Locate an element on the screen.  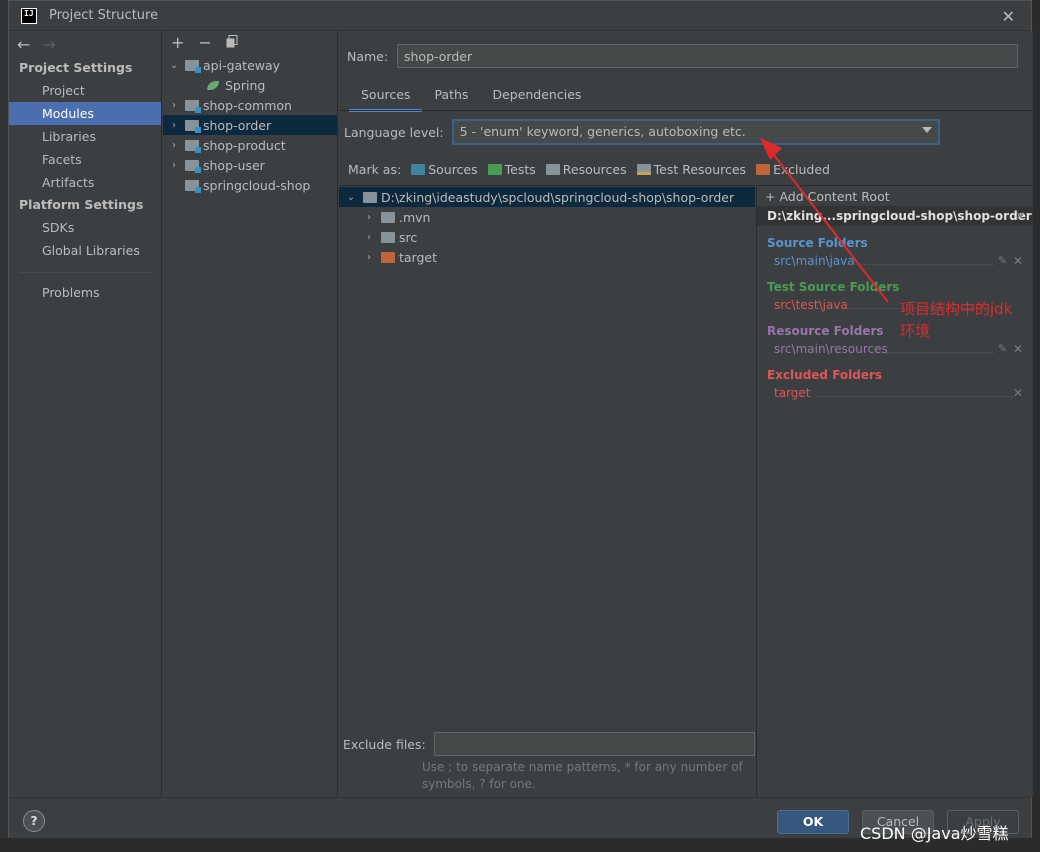
folder-row: › src is located at coordinates (547, 237).